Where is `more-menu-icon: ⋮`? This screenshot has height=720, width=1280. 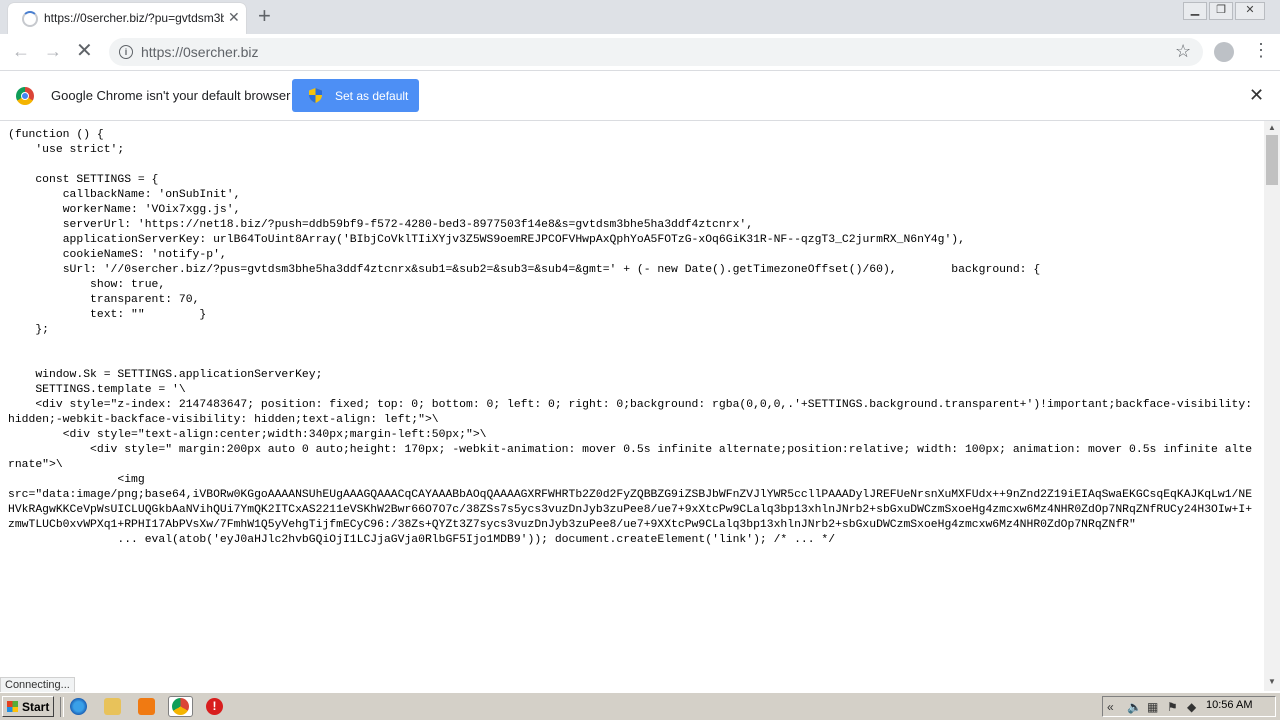
more-menu-icon: ⋮ is located at coordinates (1261, 50).